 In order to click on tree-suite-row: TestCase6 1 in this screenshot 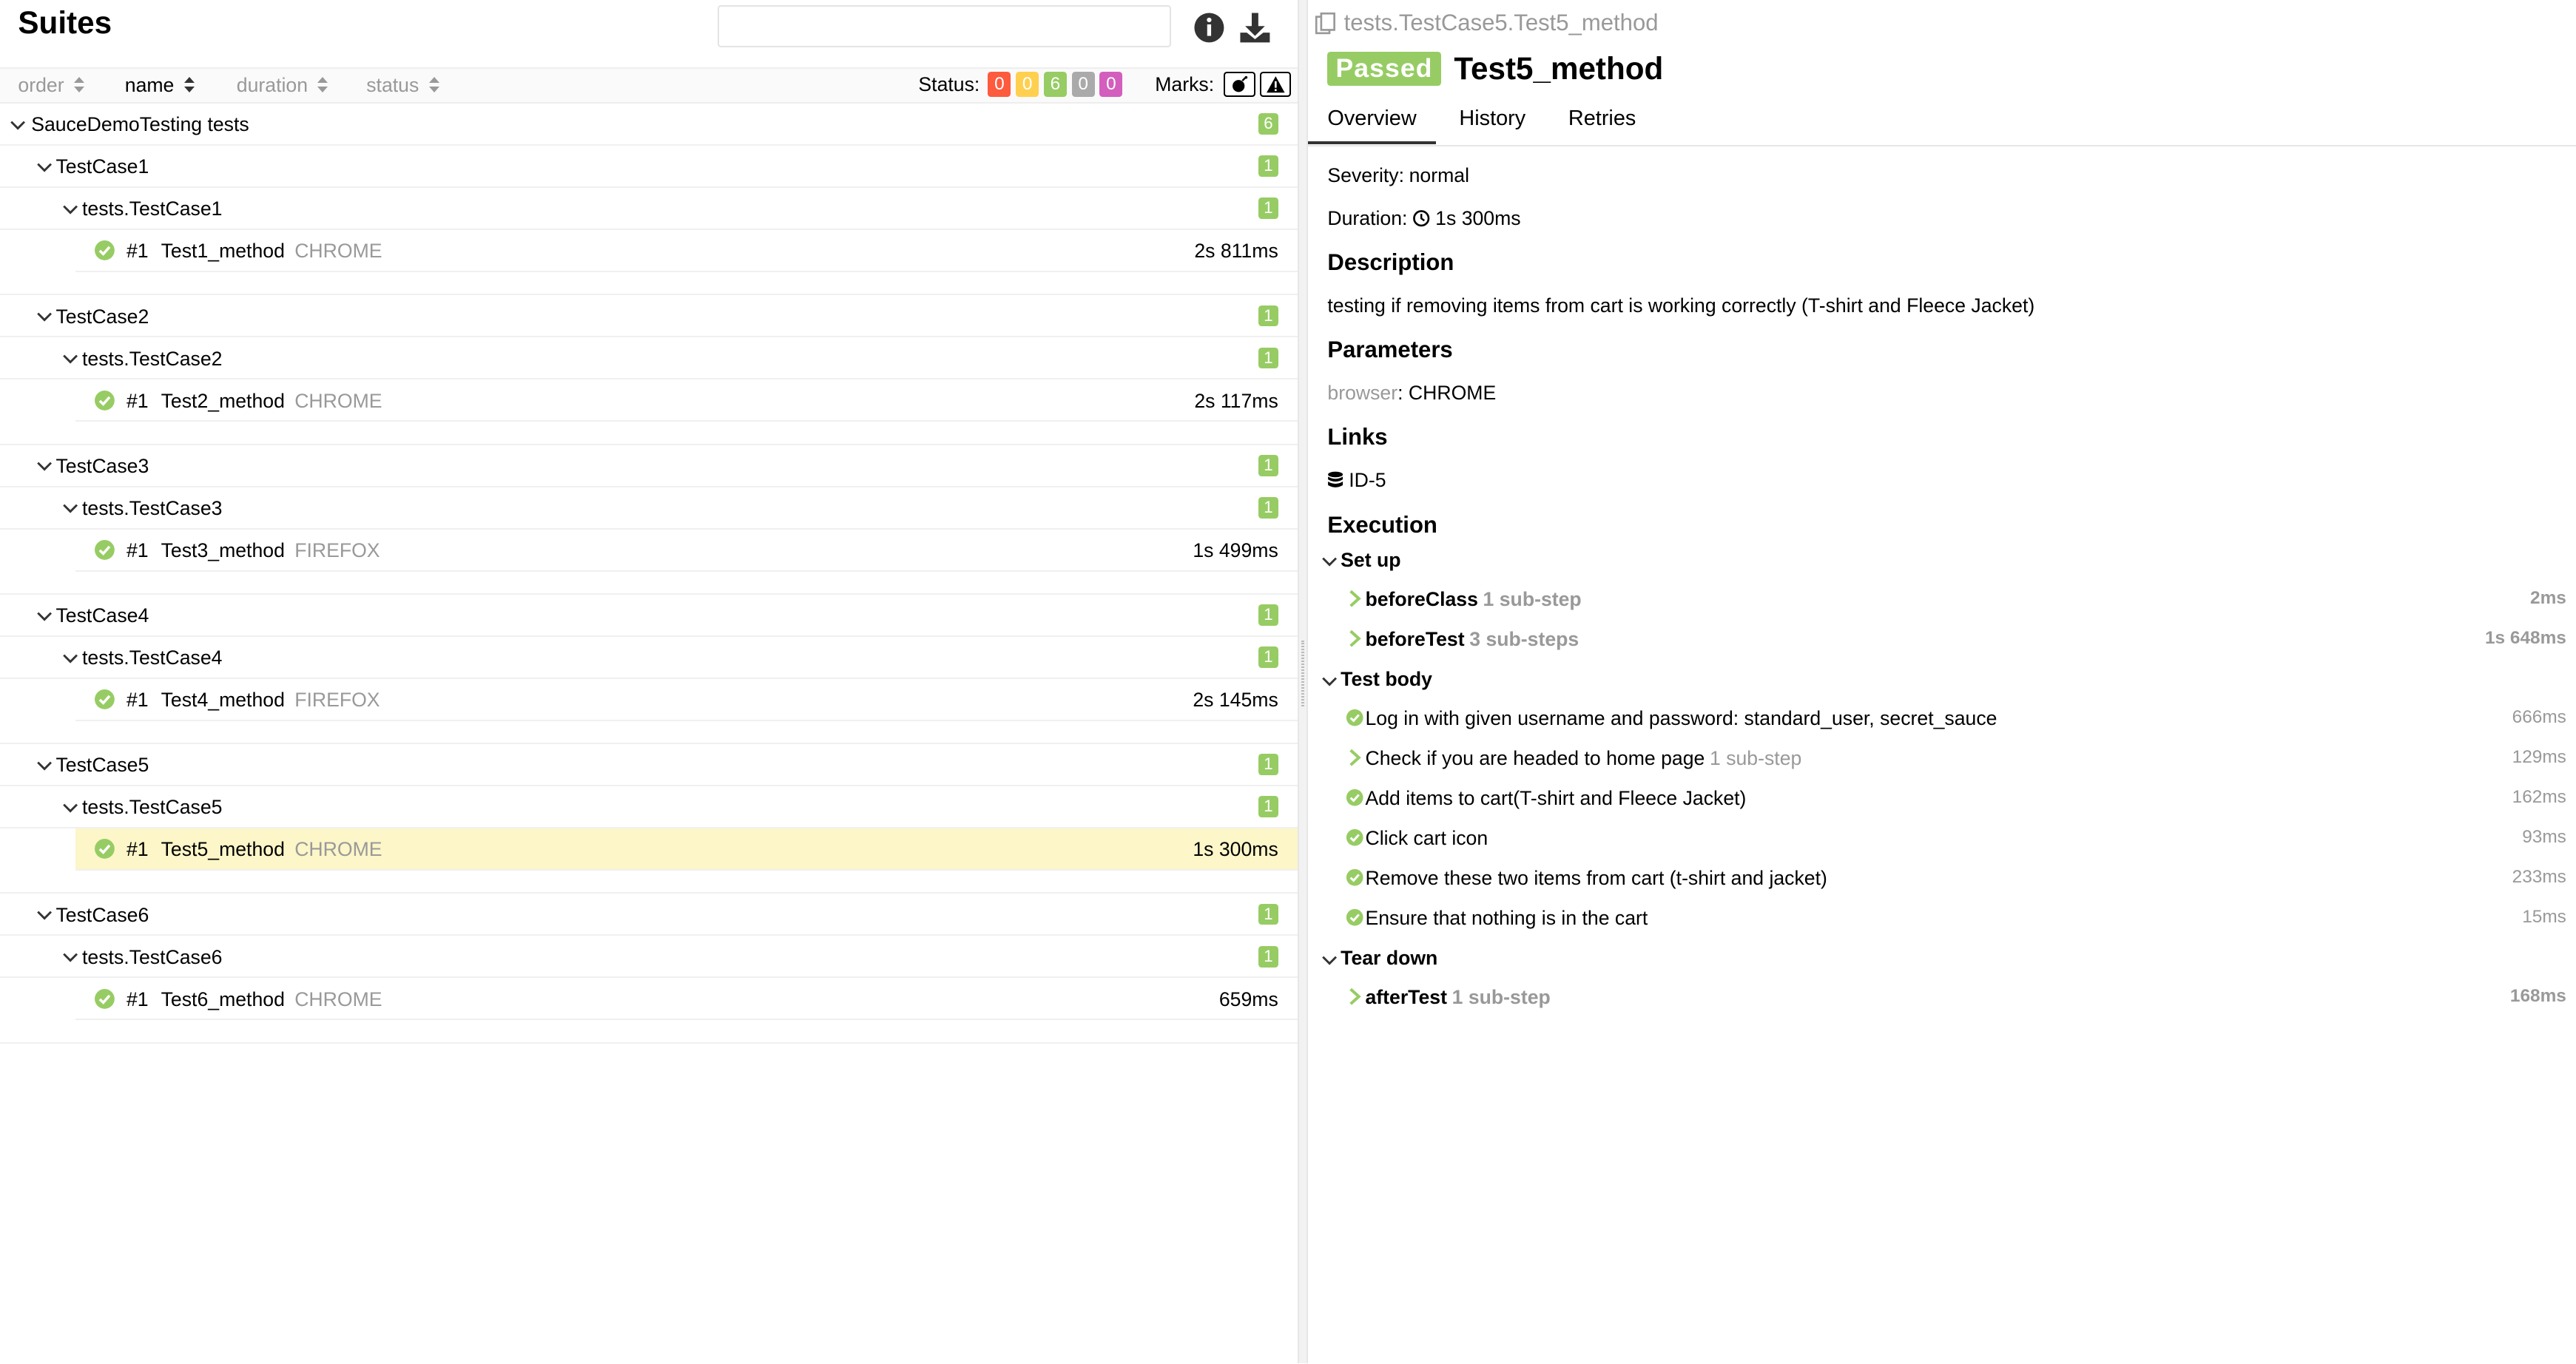, I will do `click(649, 915)`.